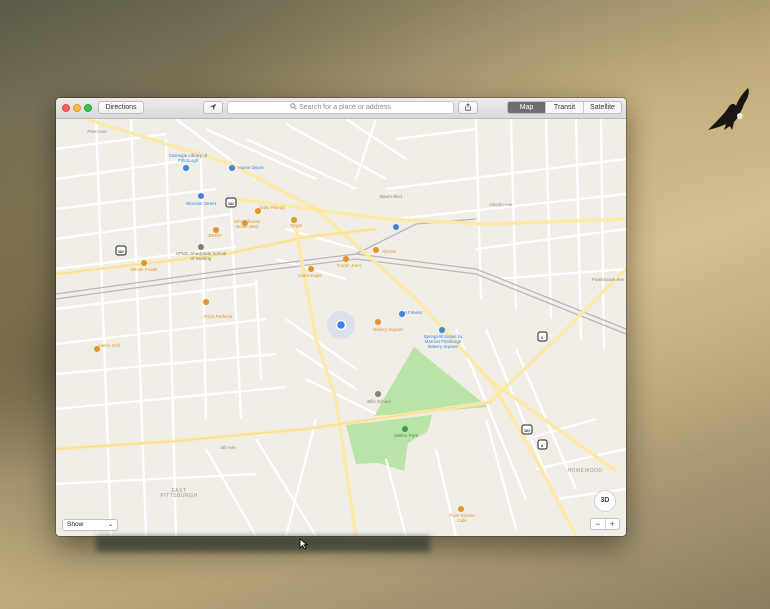  Describe the element at coordinates (391, 196) in the screenshot. I see `street-label: Baum Blvd` at that location.